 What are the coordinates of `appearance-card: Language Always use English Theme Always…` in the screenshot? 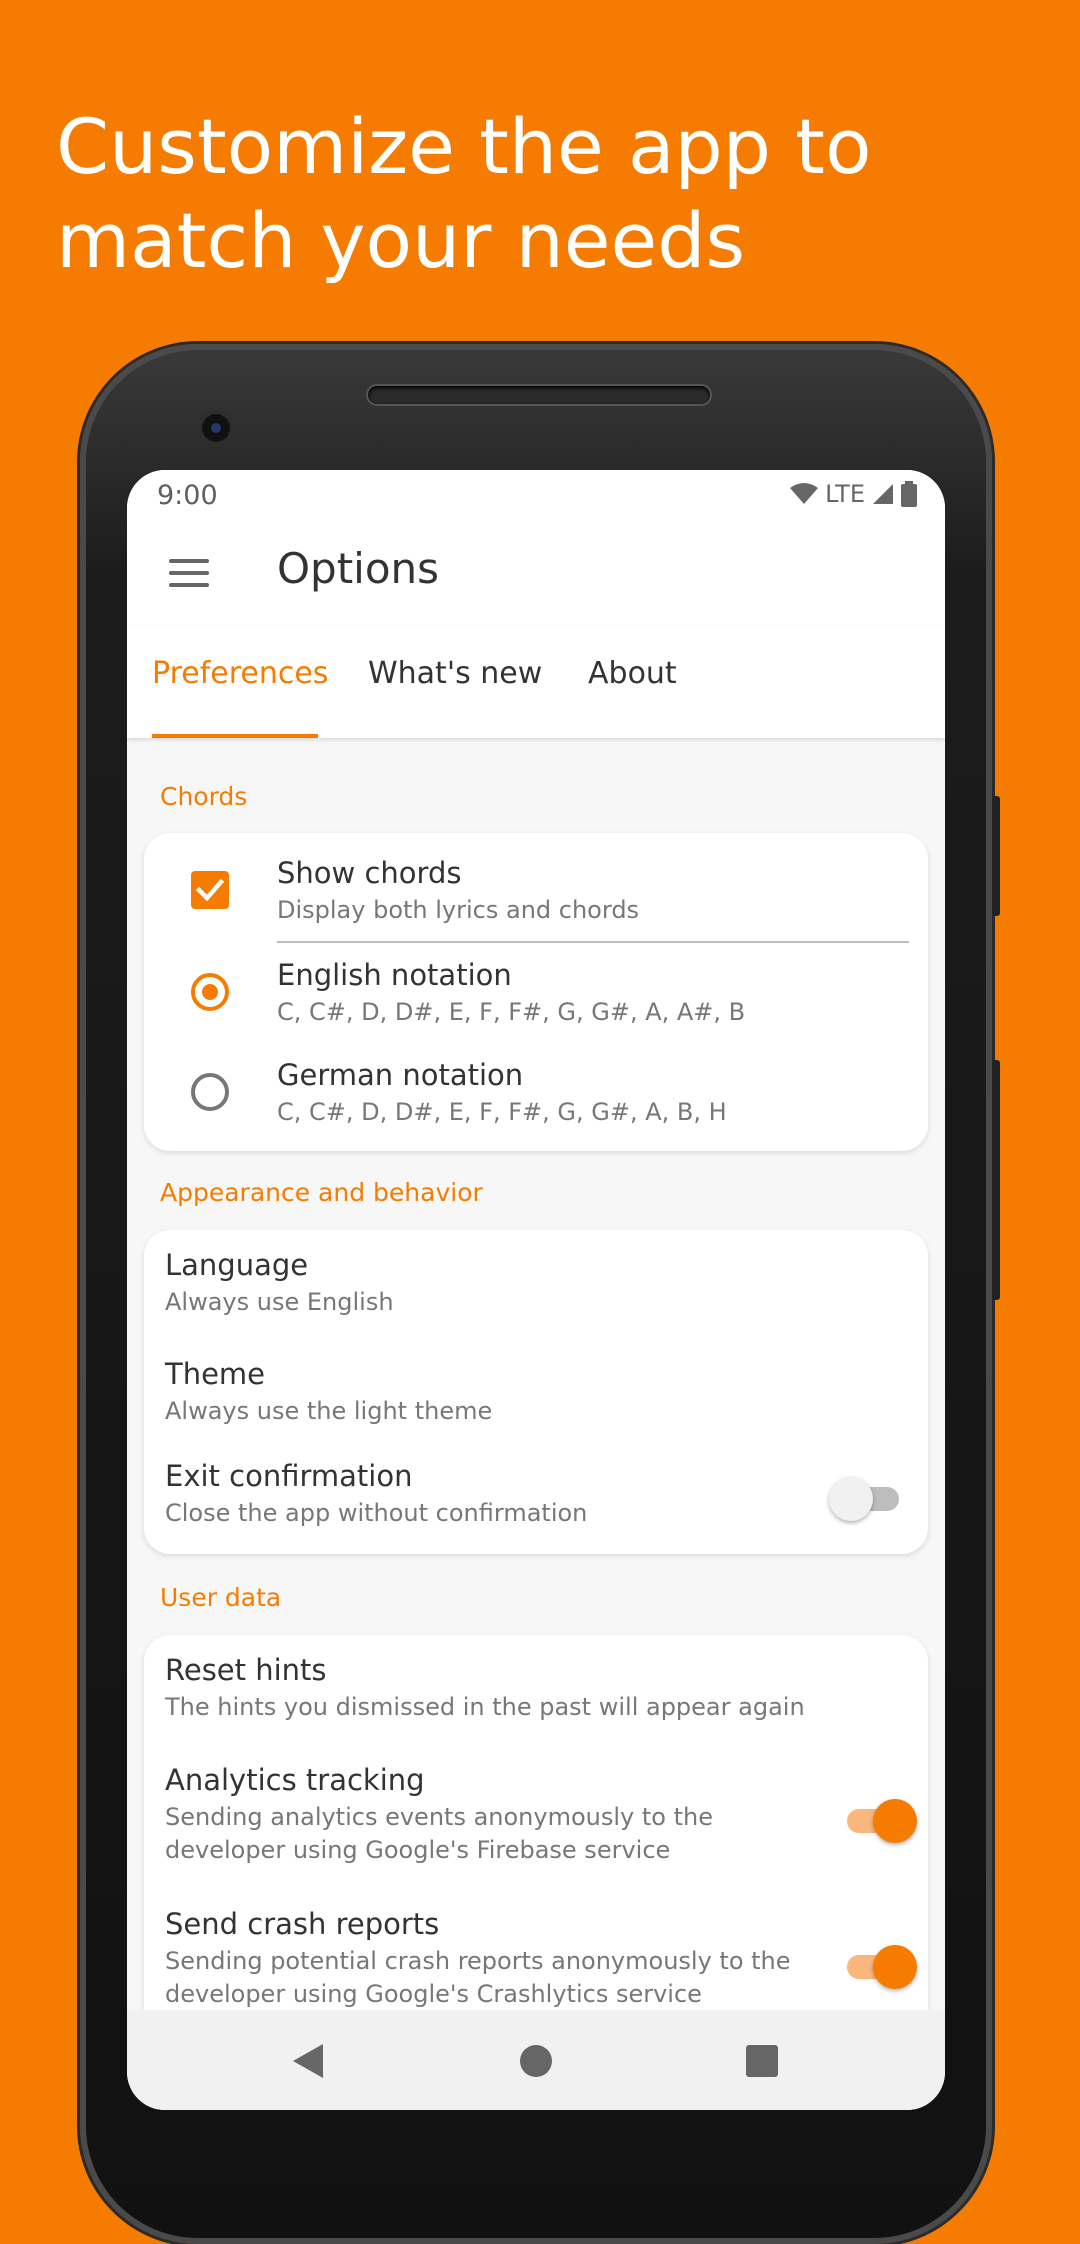 It's located at (536, 1392).